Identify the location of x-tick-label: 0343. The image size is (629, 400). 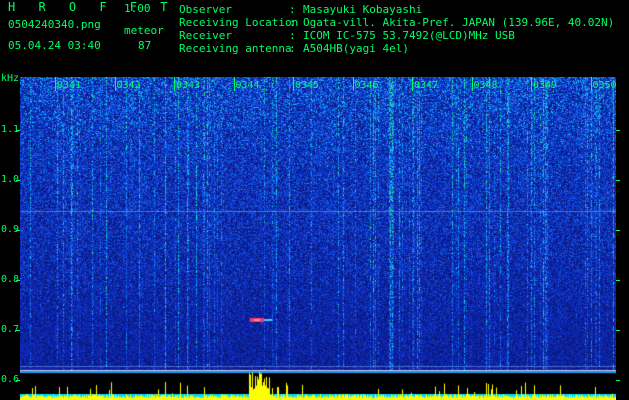
(188, 85).